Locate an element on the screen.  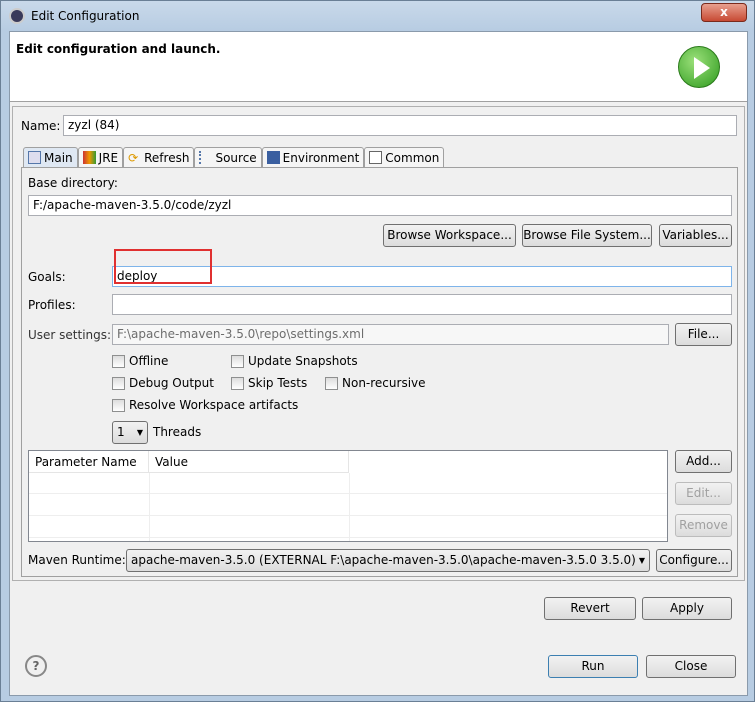
tab-label: Environment is located at coordinates (321, 157).